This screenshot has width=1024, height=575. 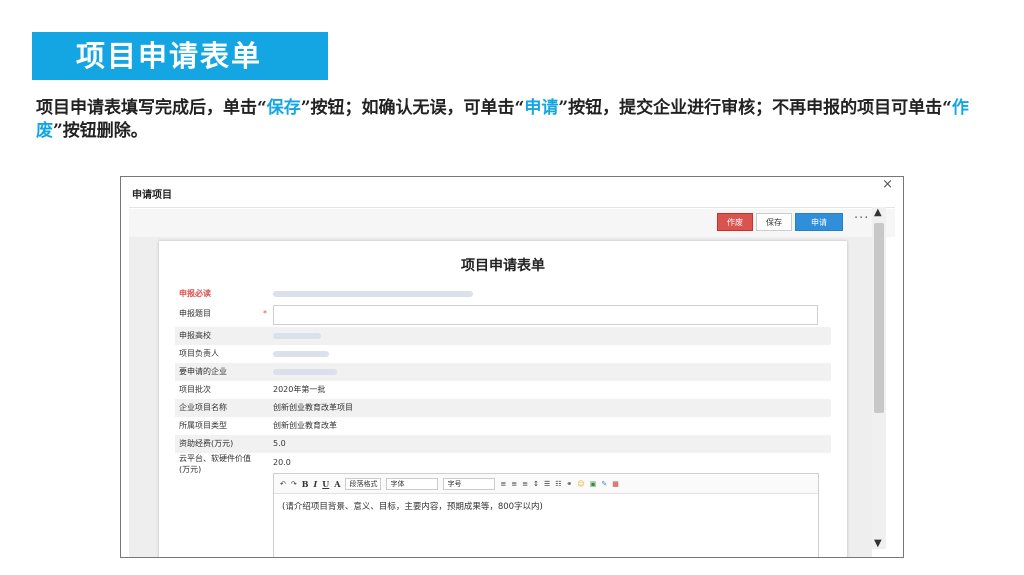 What do you see at coordinates (503, 294) in the screenshot?
I see `row-read-first: 申报必读` at bounding box center [503, 294].